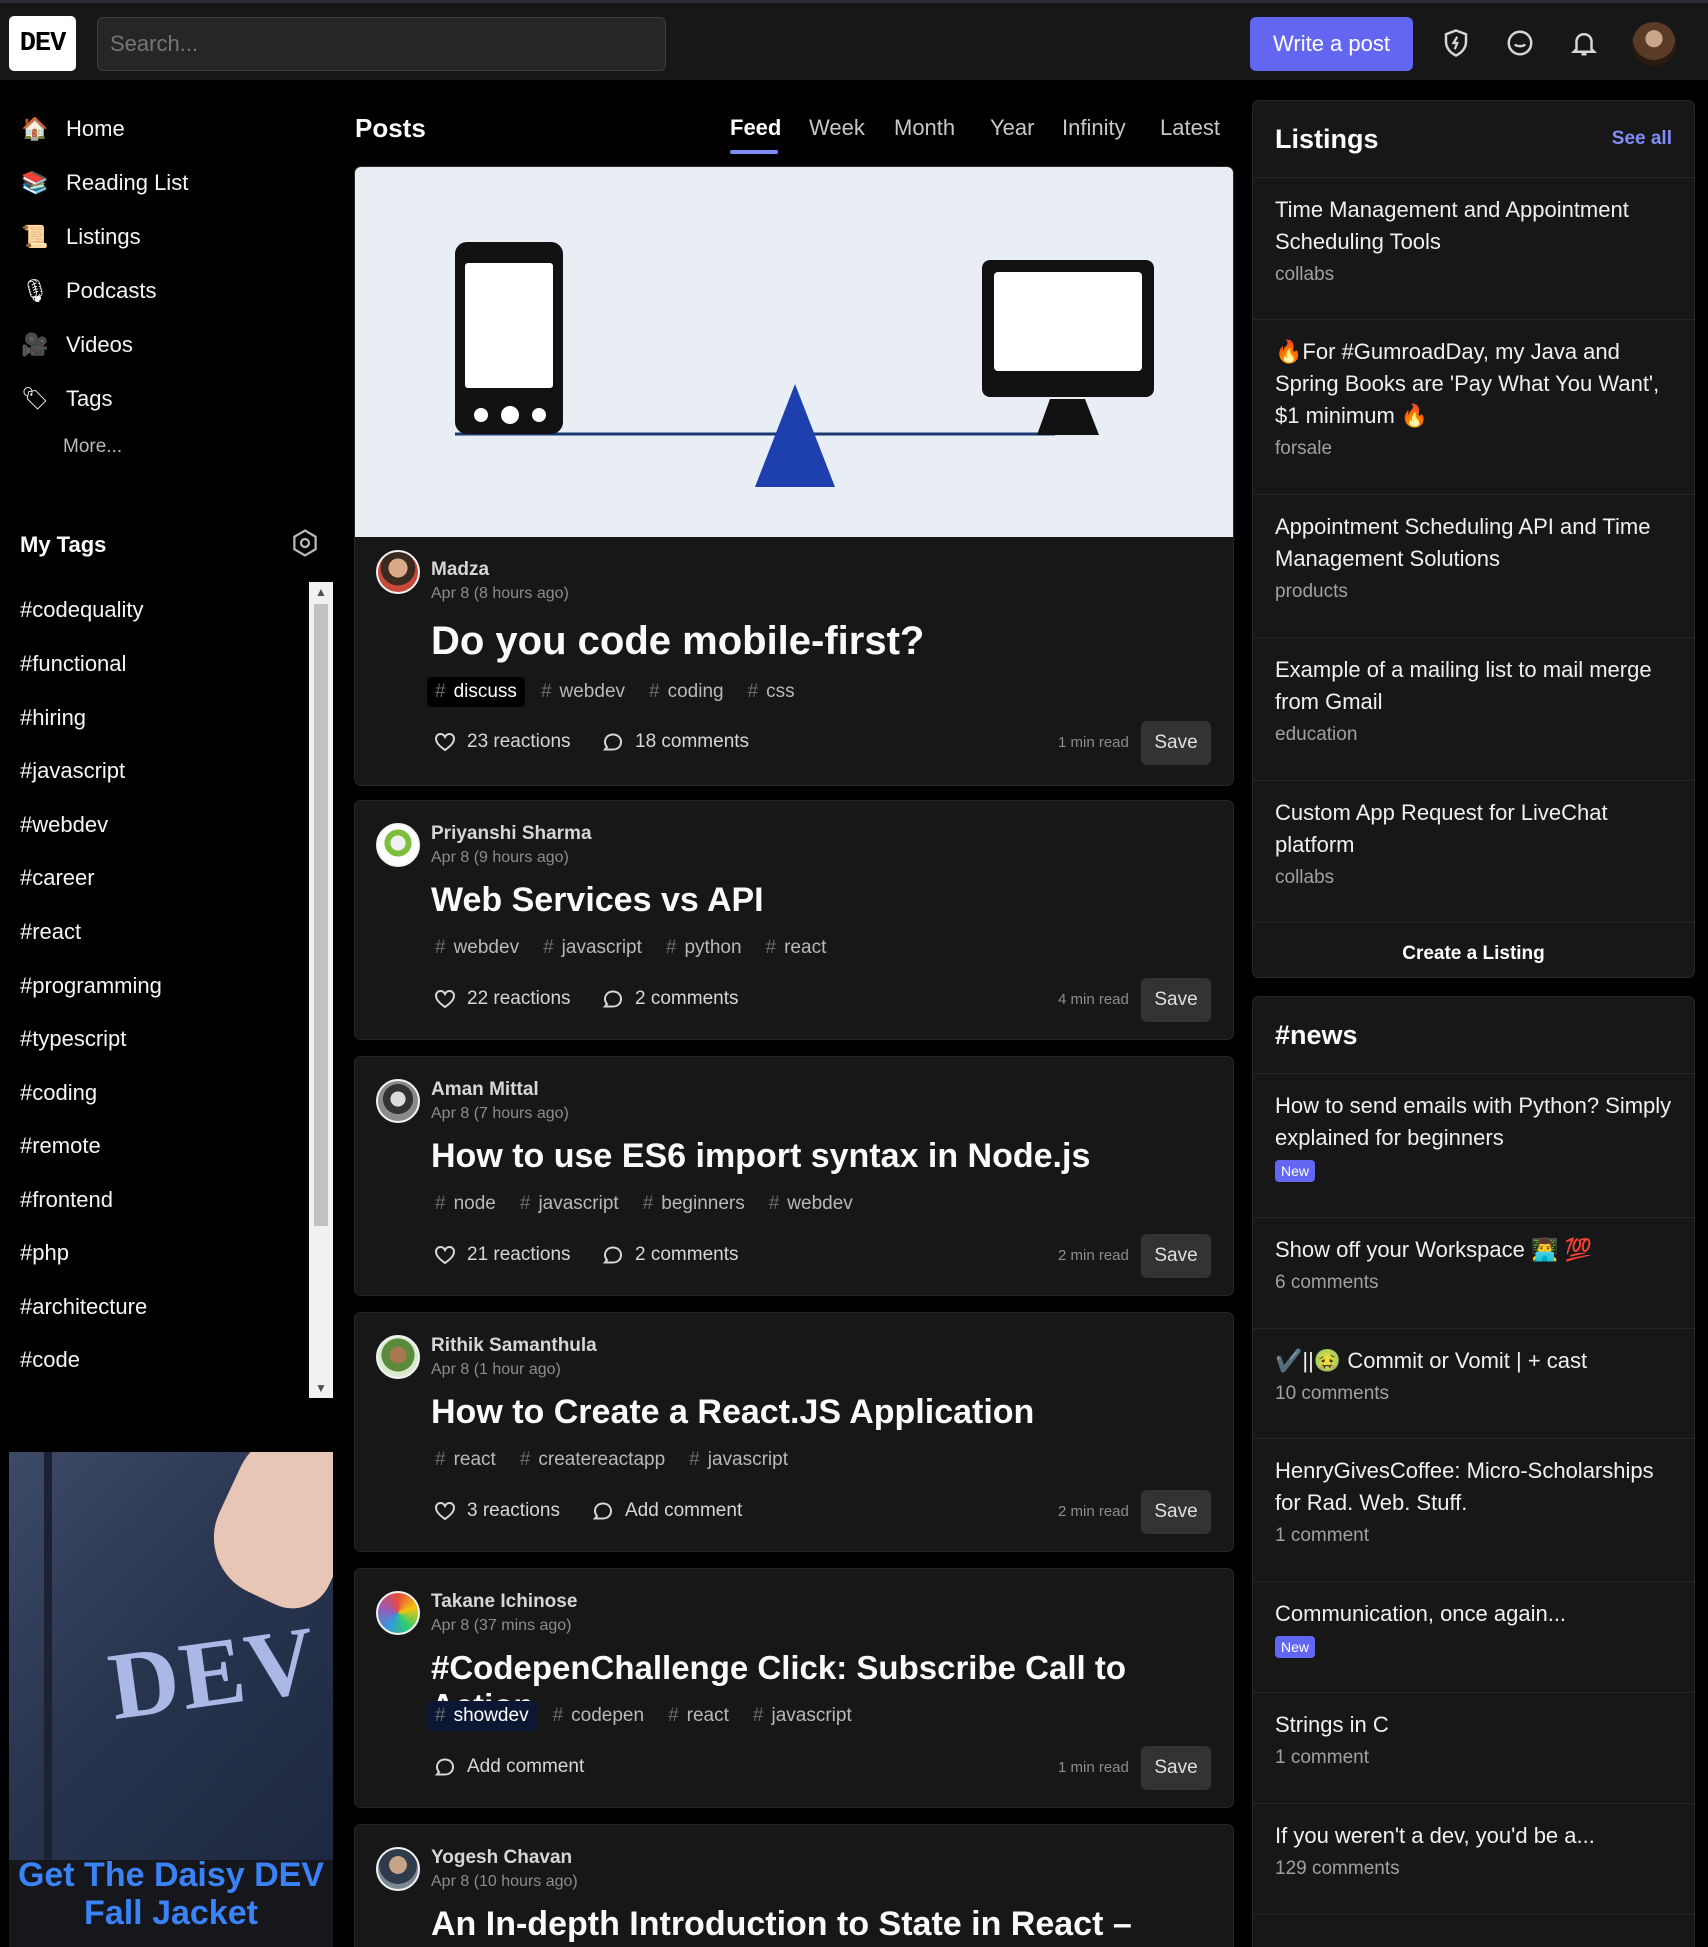 This screenshot has height=1947, width=1708. What do you see at coordinates (1642, 139) in the screenshot?
I see `see-all-link: See all` at bounding box center [1642, 139].